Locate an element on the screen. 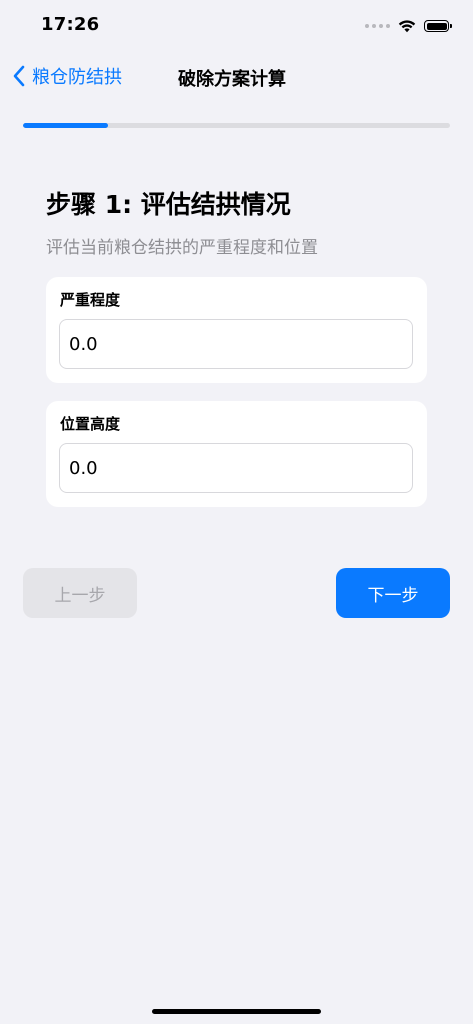  severity-card: 严重程度 is located at coordinates (236, 330).